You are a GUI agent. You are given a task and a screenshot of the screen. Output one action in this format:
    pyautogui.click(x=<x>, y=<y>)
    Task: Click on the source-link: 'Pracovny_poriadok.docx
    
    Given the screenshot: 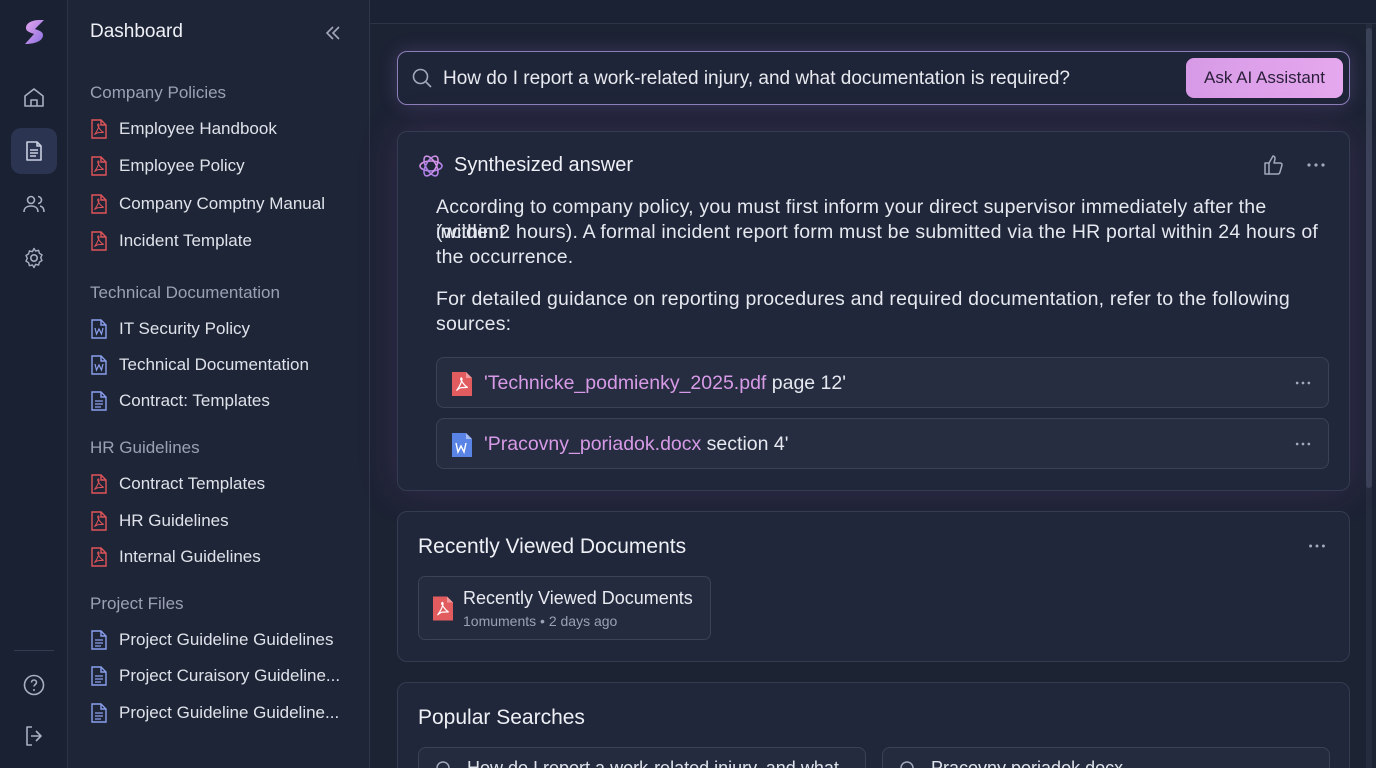 What is the action you would take?
    pyautogui.click(x=592, y=444)
    